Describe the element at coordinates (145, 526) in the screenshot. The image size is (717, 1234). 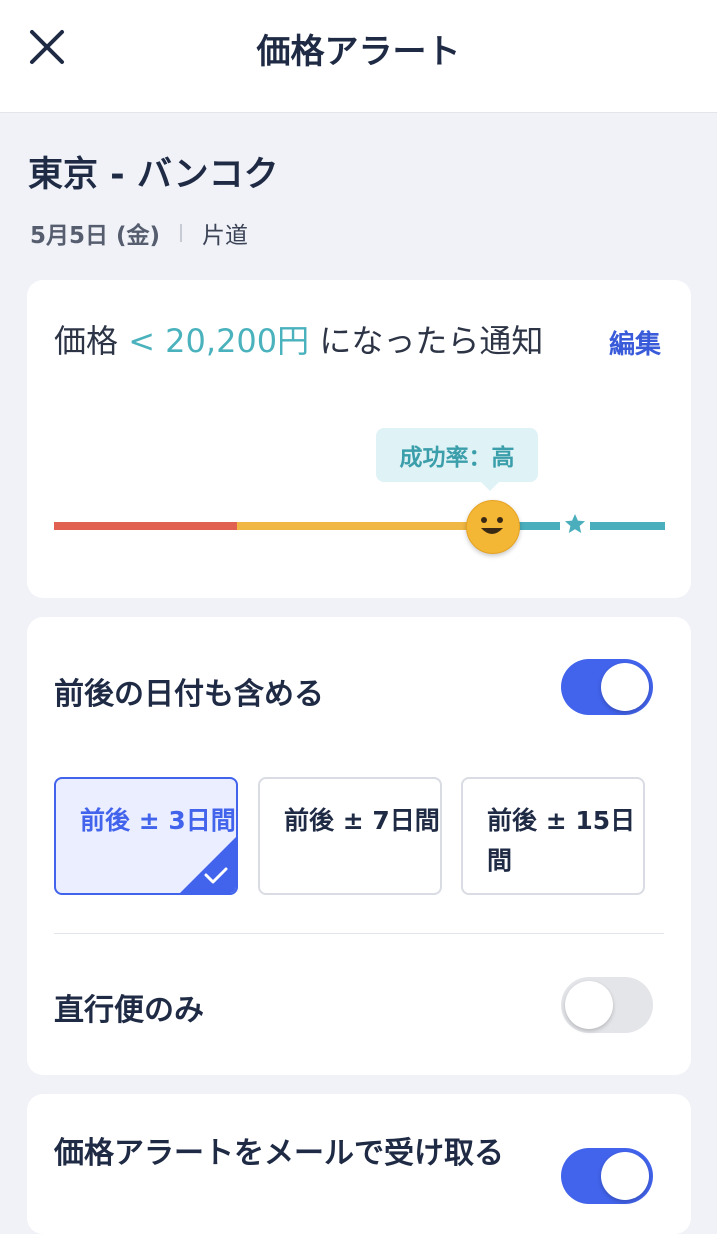
I see `price-range-low-segment` at that location.